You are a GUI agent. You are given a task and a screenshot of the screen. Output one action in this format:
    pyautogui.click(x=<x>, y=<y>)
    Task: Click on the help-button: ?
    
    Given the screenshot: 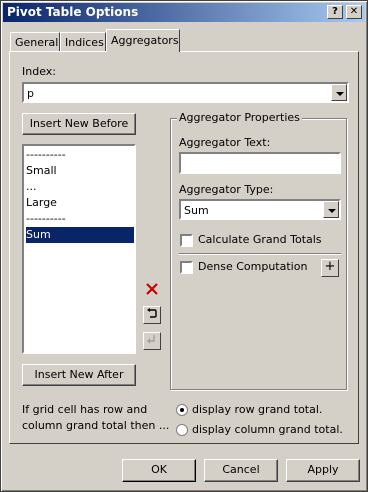 What is the action you would take?
    pyautogui.click(x=335, y=12)
    